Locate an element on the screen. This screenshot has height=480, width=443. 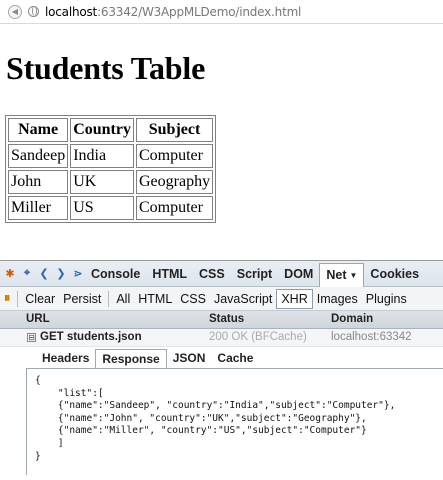
back-arrow-icon: ❮ is located at coordinates (44, 274).